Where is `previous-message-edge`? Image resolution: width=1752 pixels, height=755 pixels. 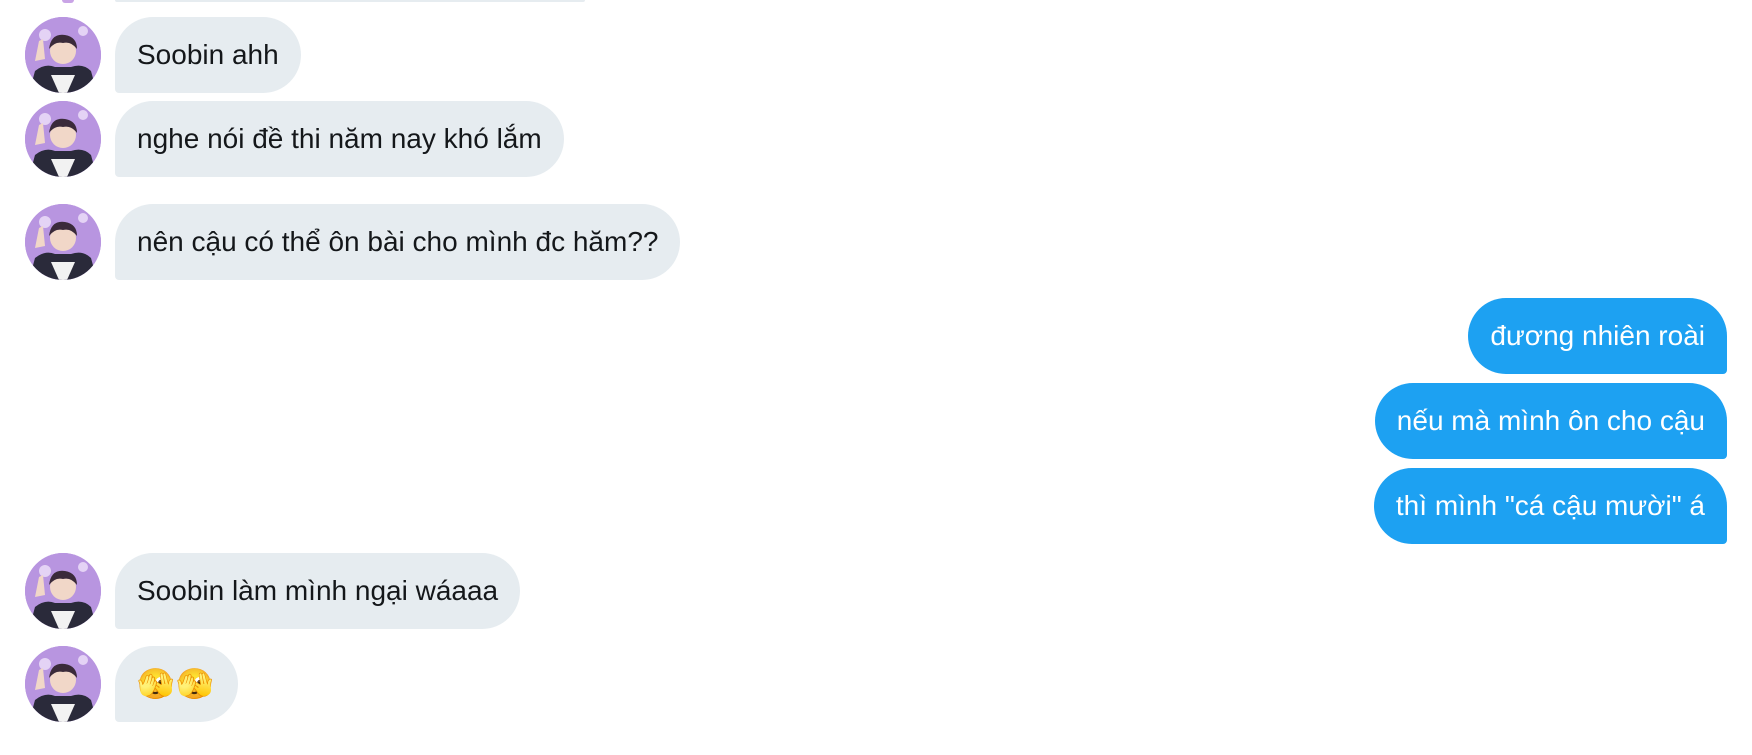 previous-message-edge is located at coordinates (350, 1).